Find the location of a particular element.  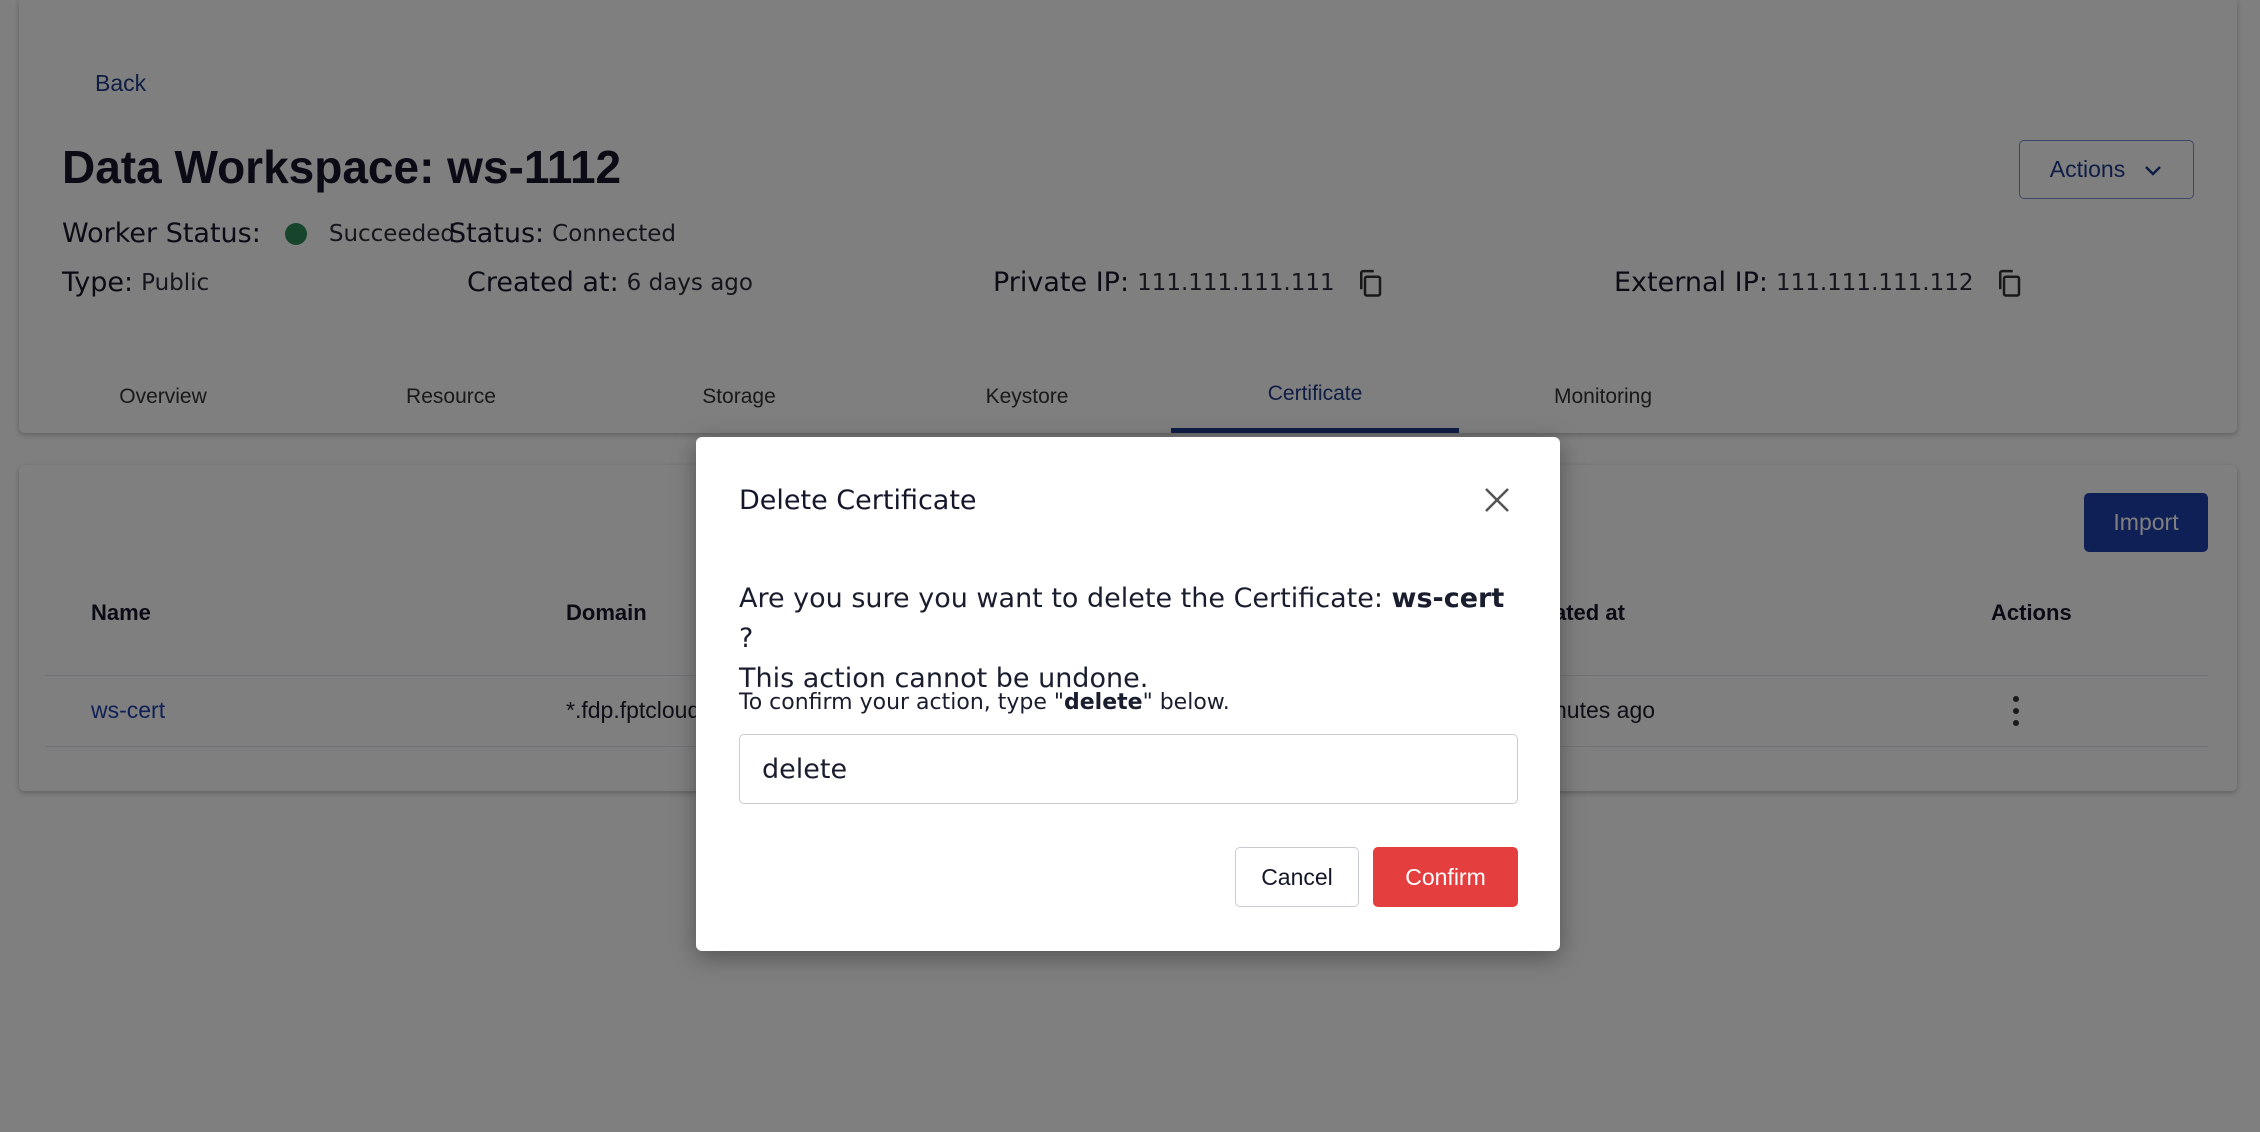

hint-suffix: " below. is located at coordinates (1186, 702).